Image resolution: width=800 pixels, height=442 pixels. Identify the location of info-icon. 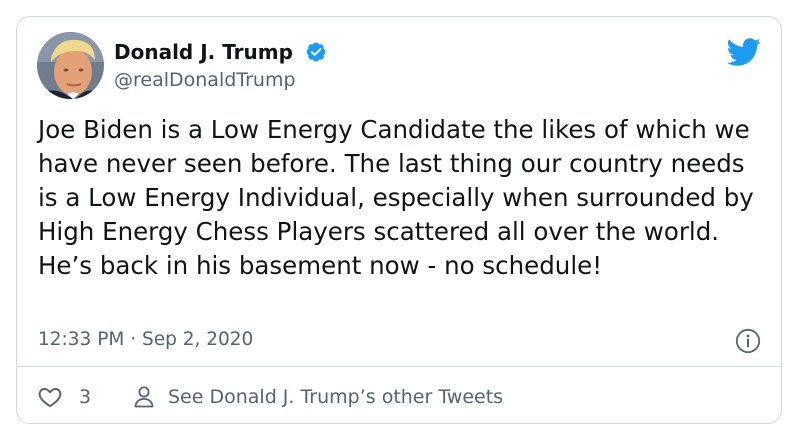
(748, 341).